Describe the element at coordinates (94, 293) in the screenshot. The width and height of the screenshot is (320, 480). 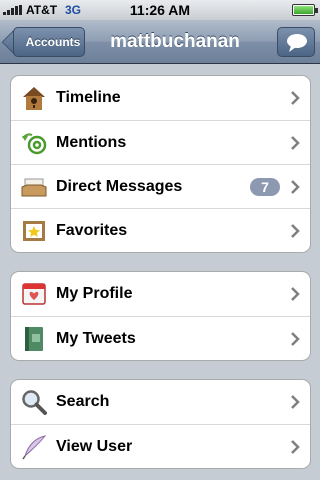
I see `menu-item-label: My Profile` at that location.